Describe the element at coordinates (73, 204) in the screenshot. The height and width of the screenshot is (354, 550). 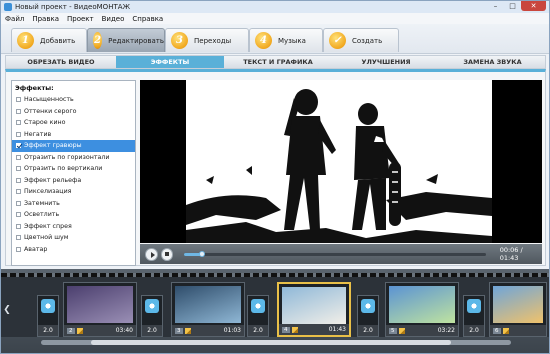
I see `effect-item: Затемнить` at that location.